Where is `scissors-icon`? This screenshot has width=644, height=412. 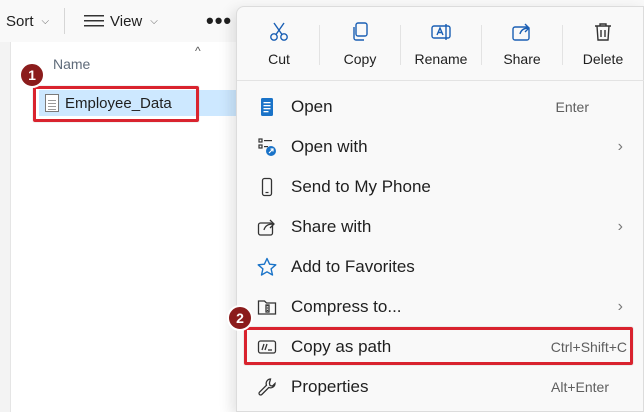
scissors-icon is located at coordinates (279, 31).